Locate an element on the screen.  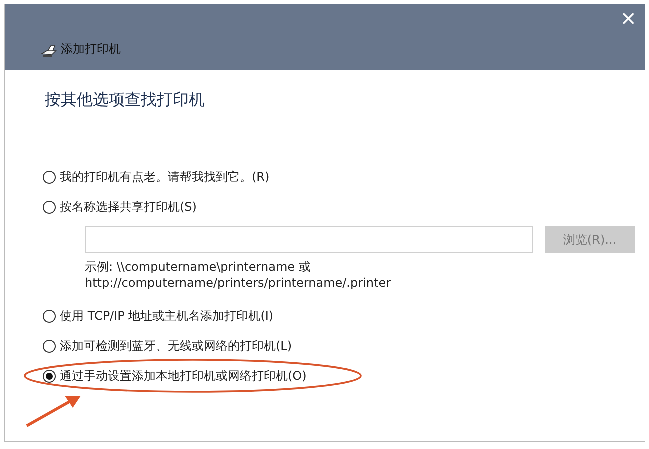
printer-name-field is located at coordinates (309, 239).